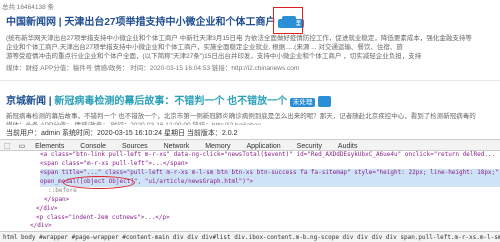 The width and height of the screenshot is (500, 242). I want to click on tab-memory: Memory, so click(217, 146).